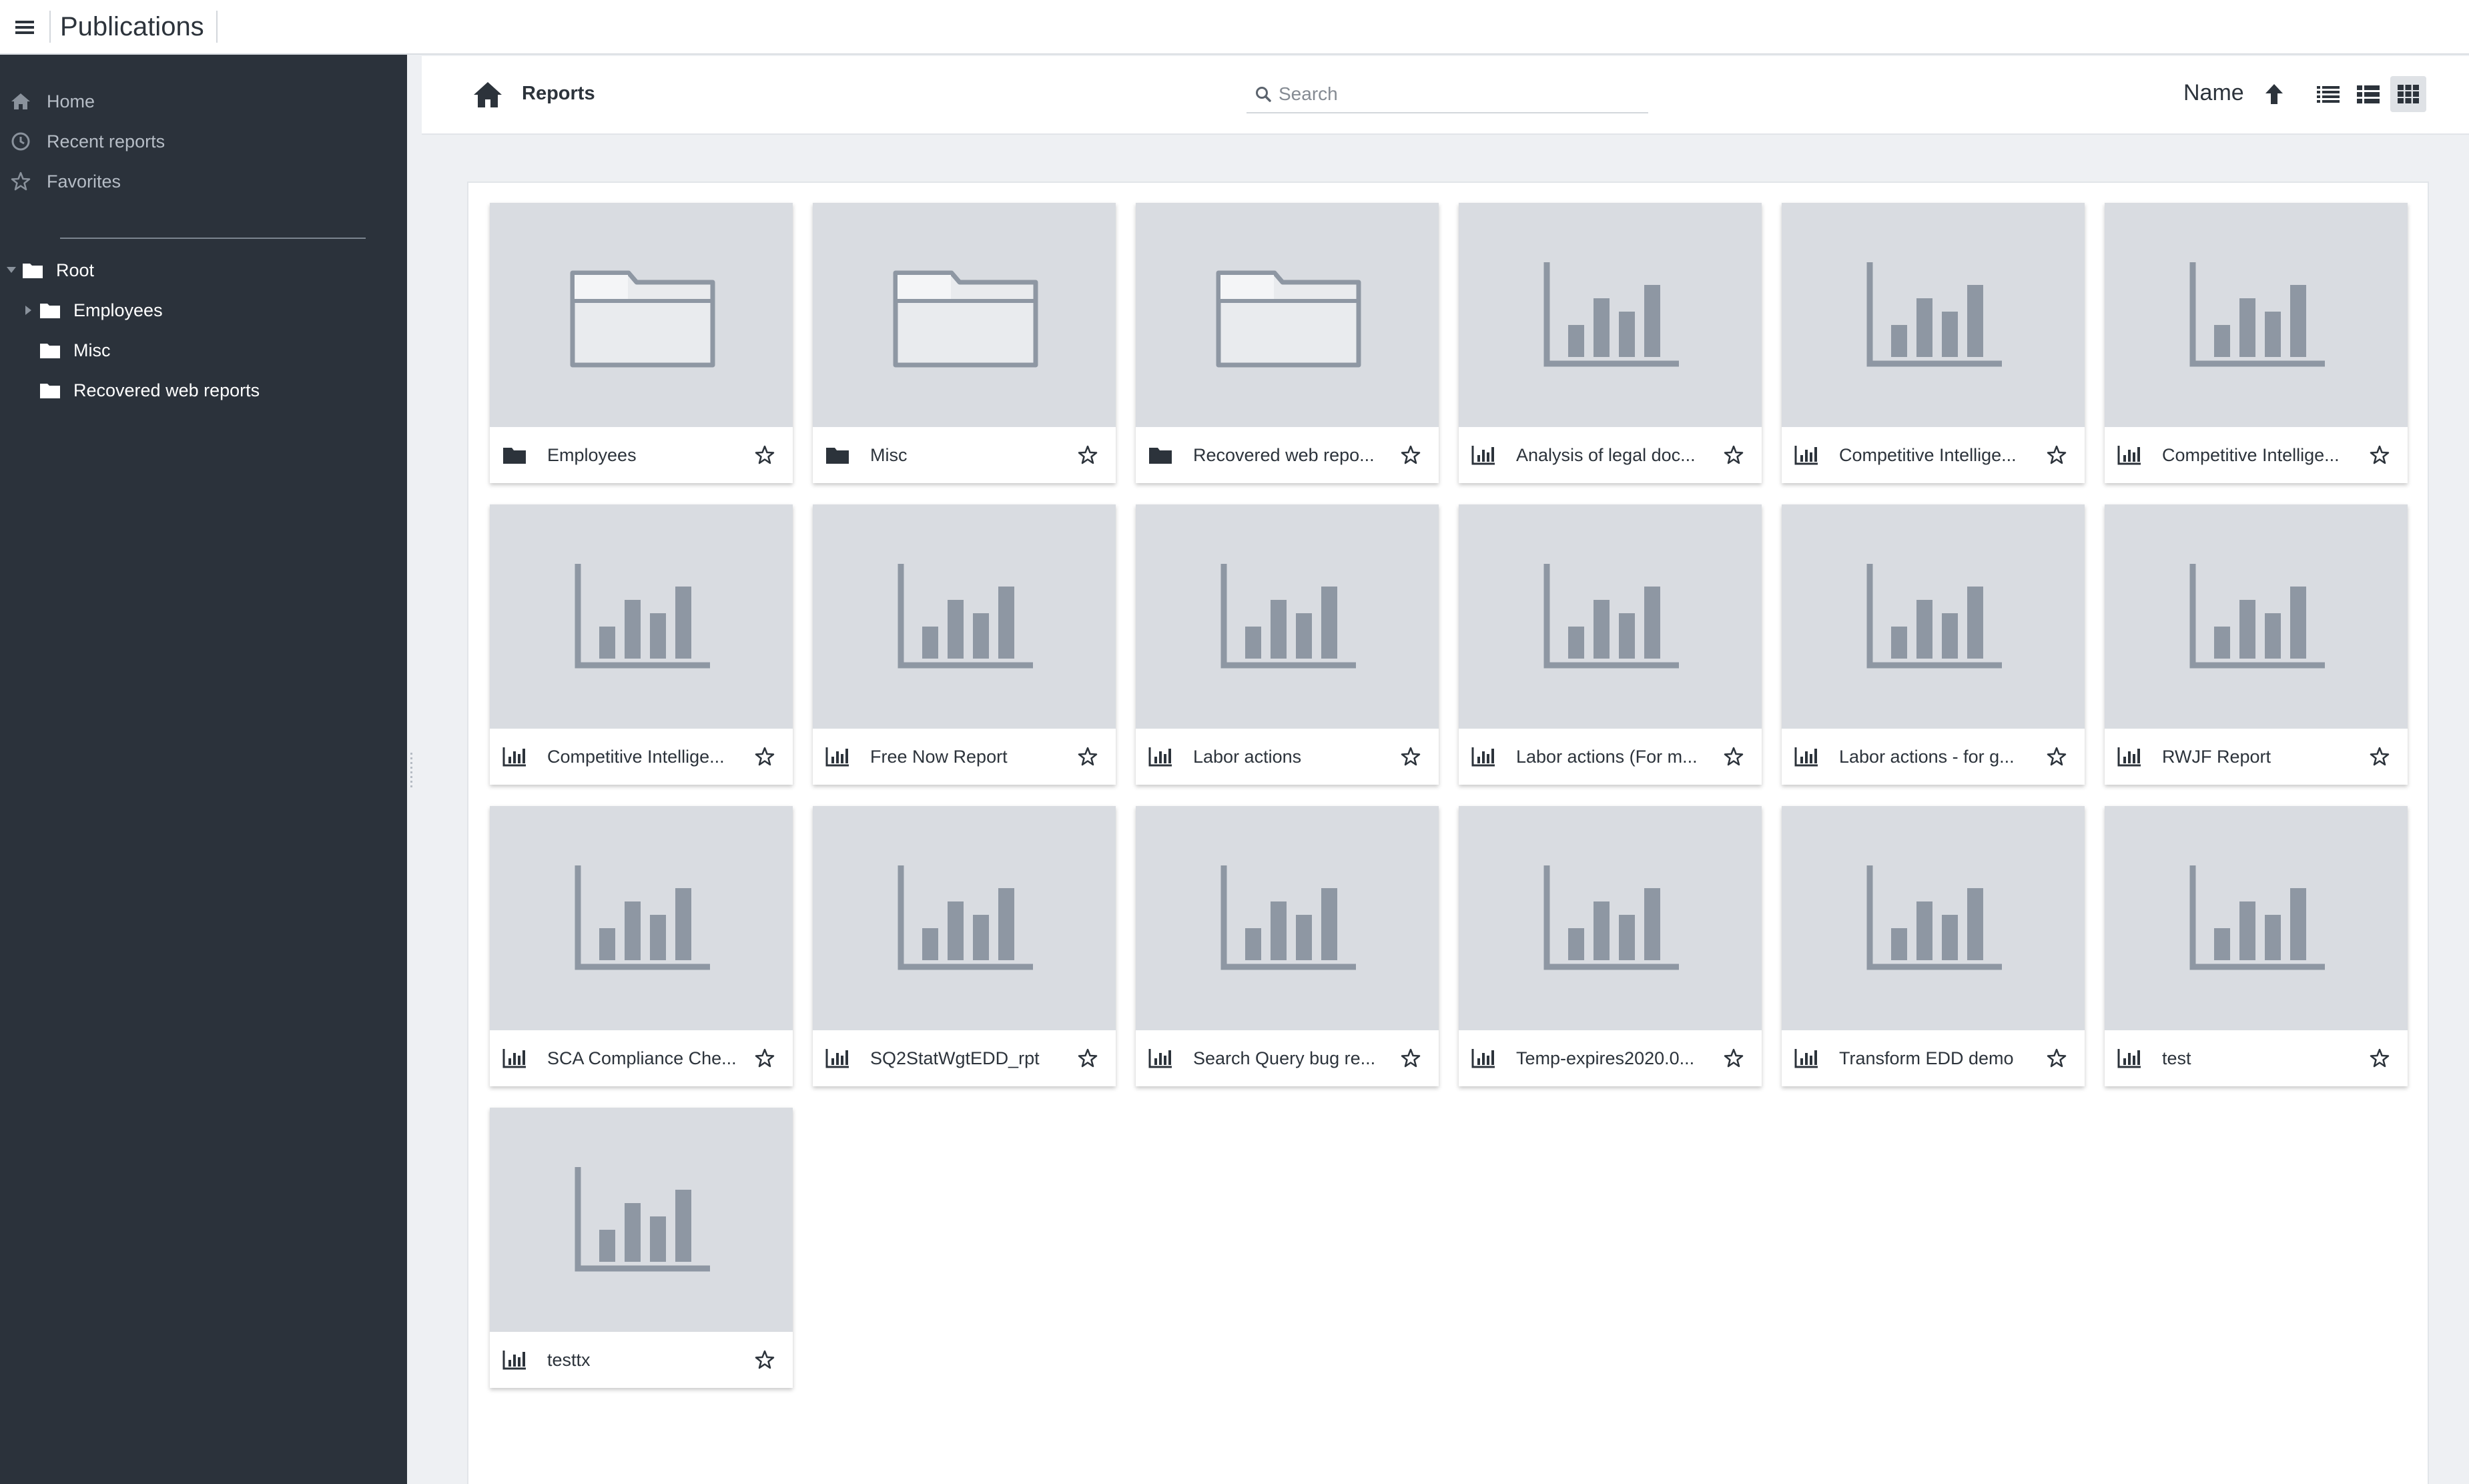 The image size is (2469, 1484). What do you see at coordinates (1234, 27) in the screenshot?
I see `app-header: Publications` at bounding box center [1234, 27].